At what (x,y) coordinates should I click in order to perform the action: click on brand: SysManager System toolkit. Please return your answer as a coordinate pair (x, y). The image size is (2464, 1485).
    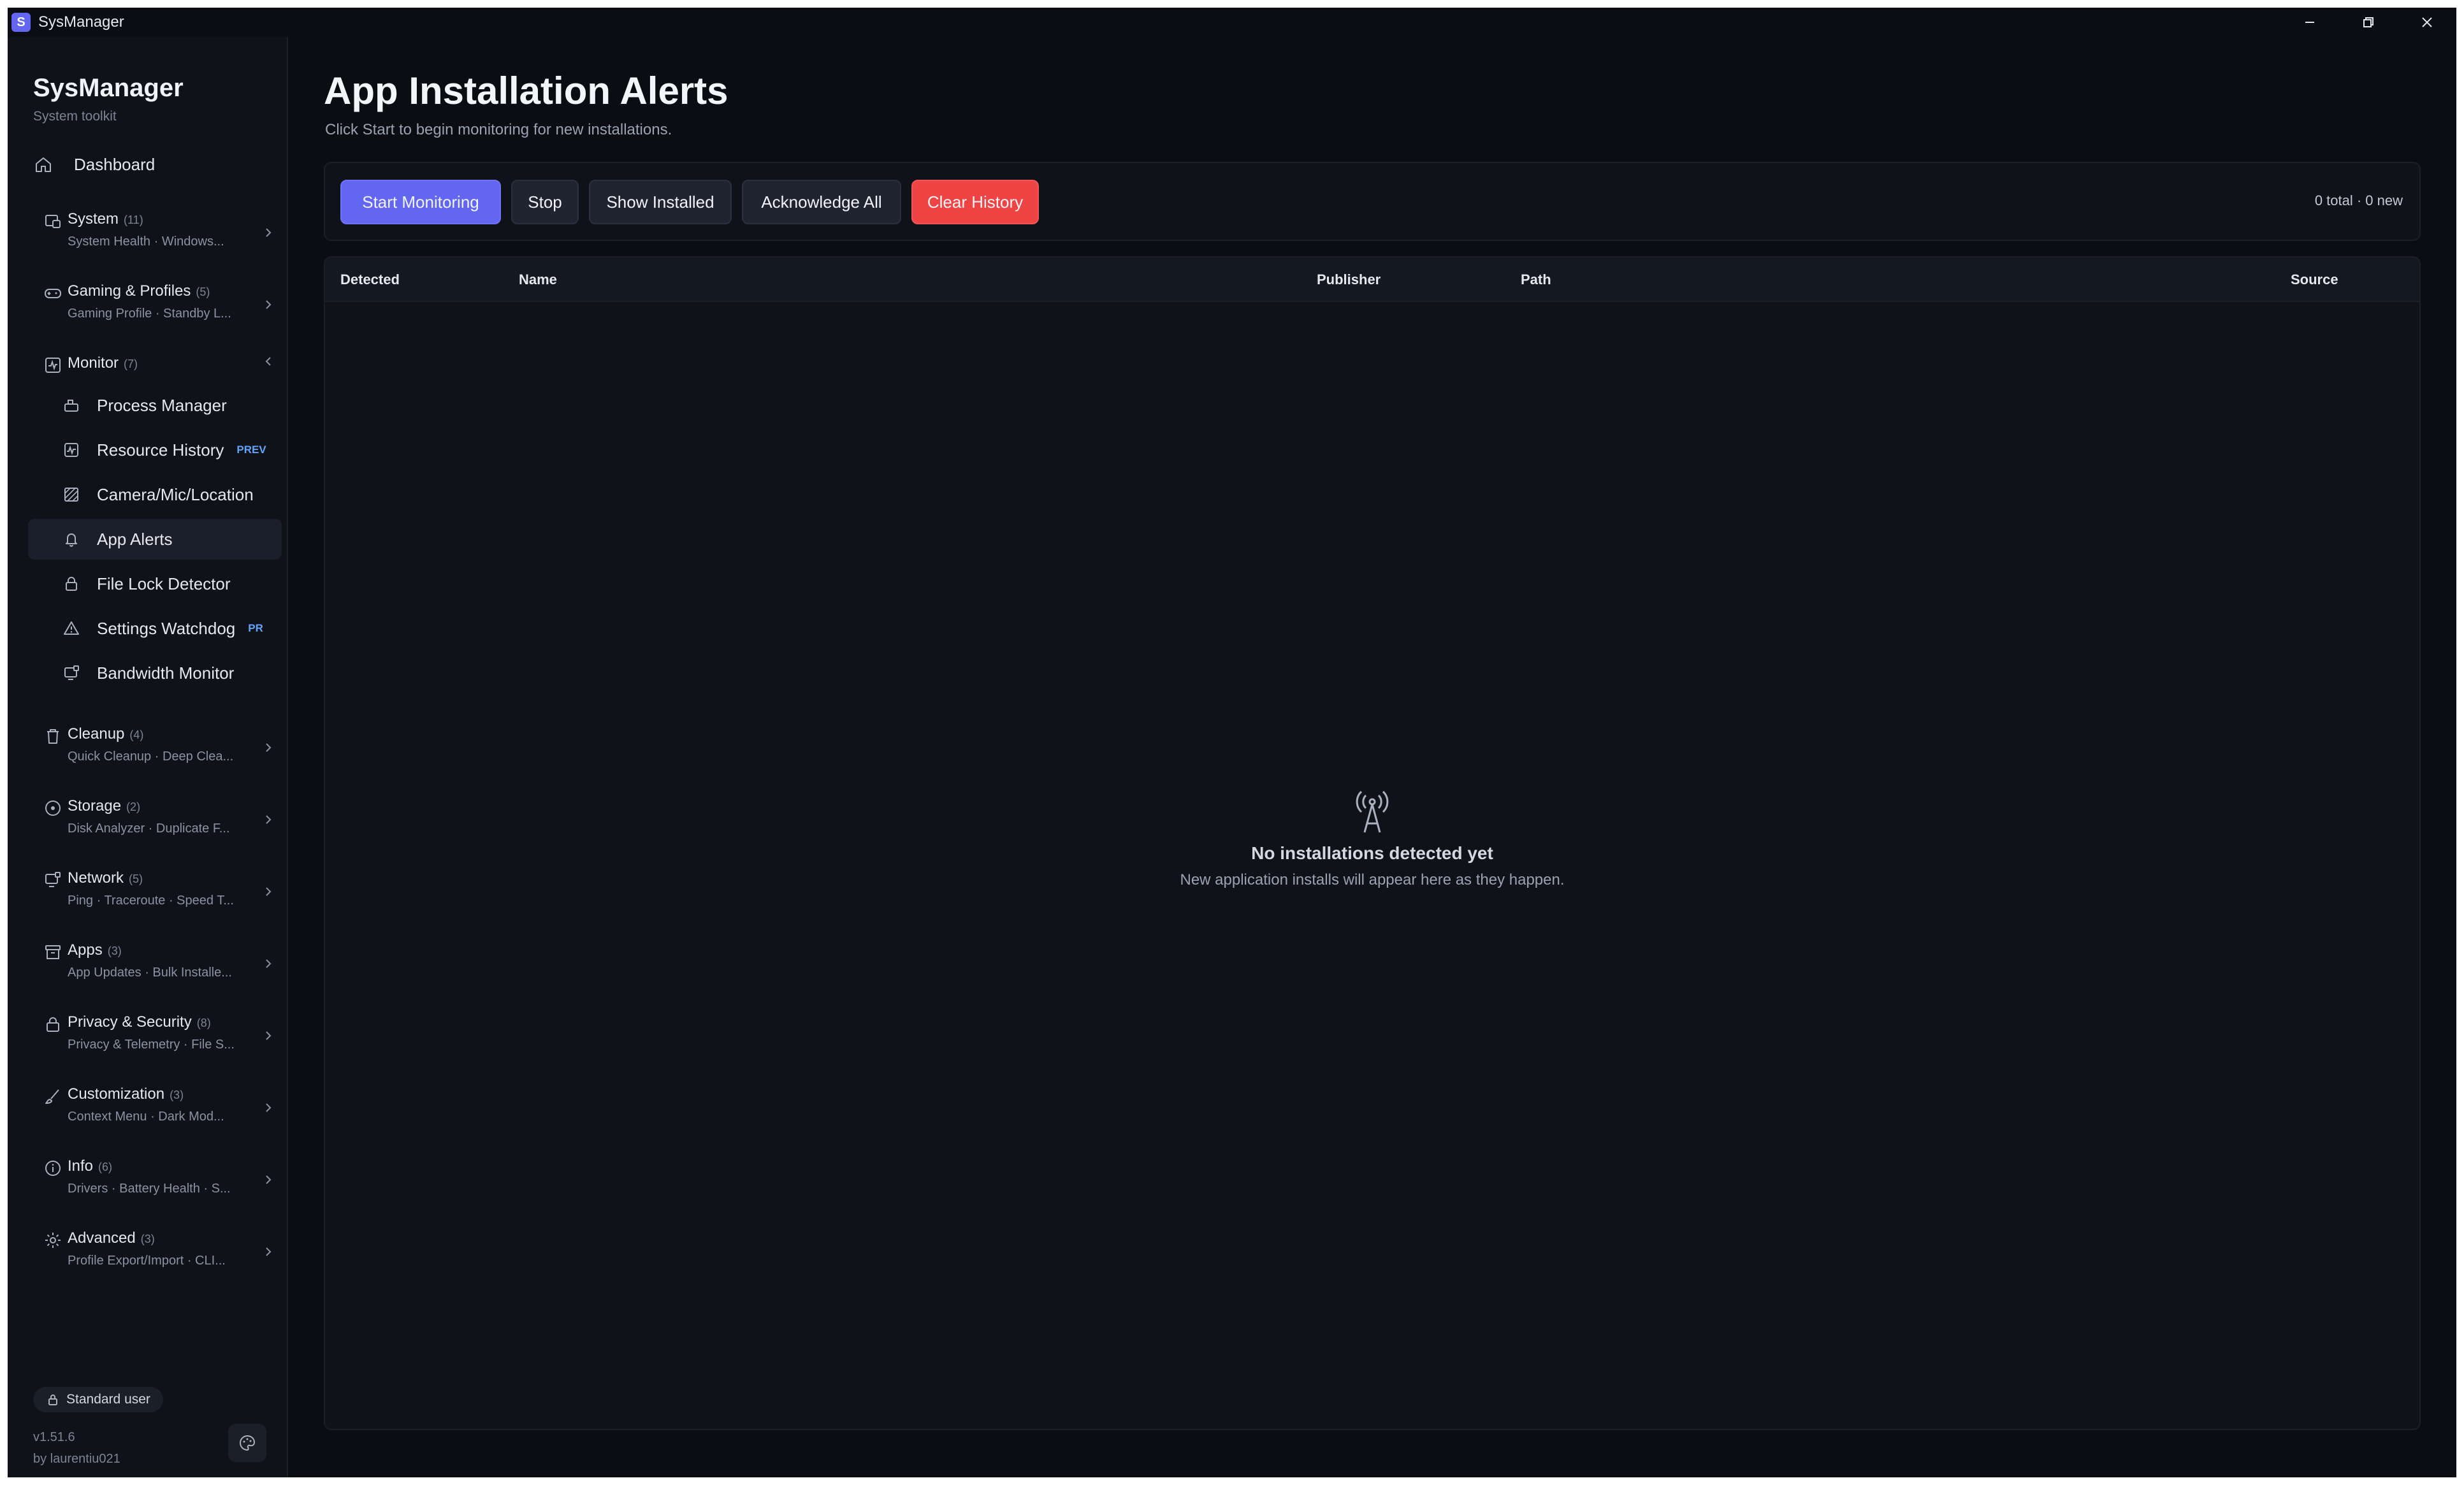
    Looking at the image, I should click on (109, 99).